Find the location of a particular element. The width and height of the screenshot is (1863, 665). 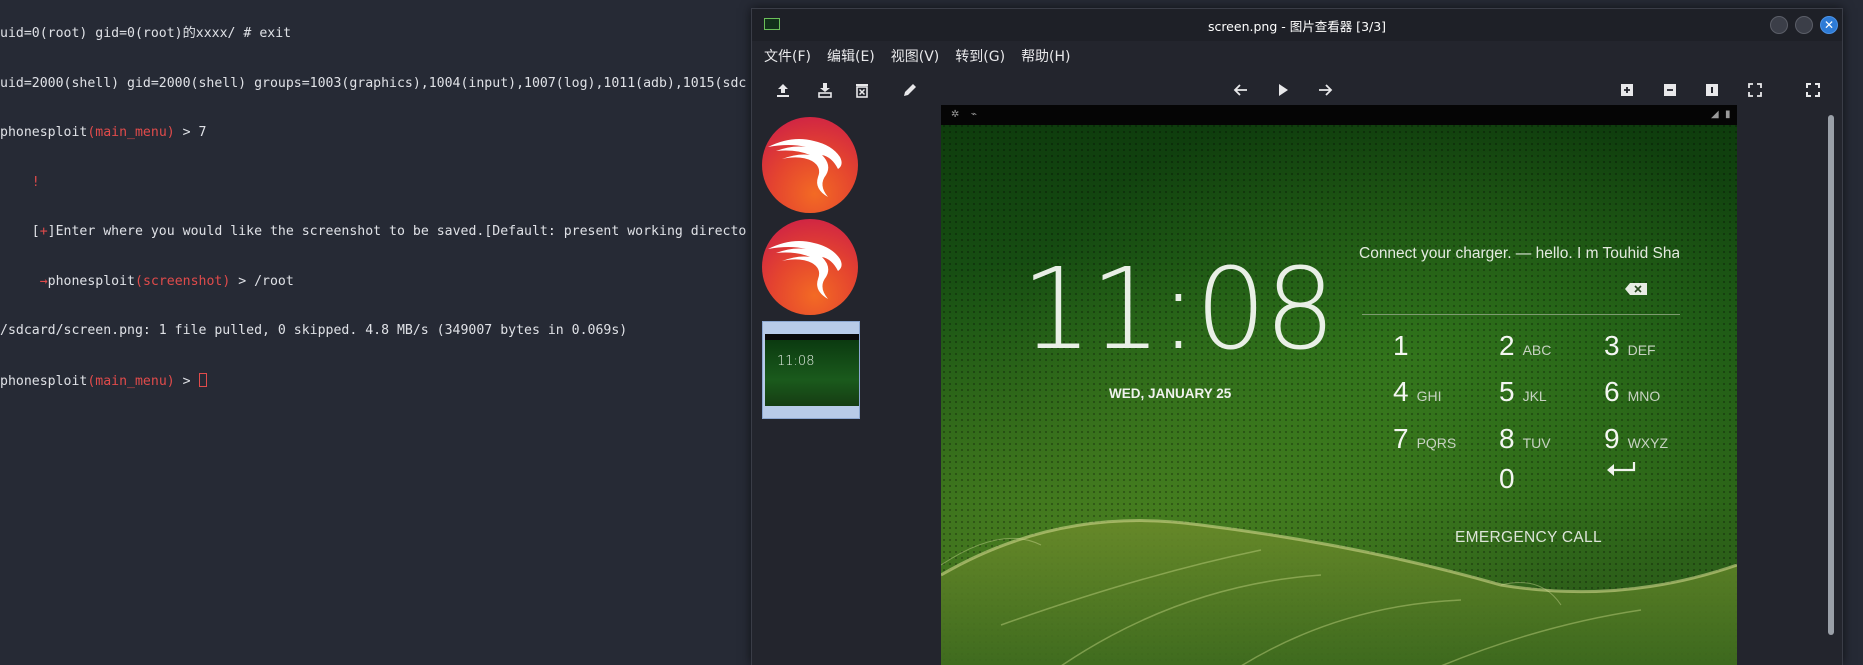

lockscreen-clock: 11:08 is located at coordinates (1178, 310).